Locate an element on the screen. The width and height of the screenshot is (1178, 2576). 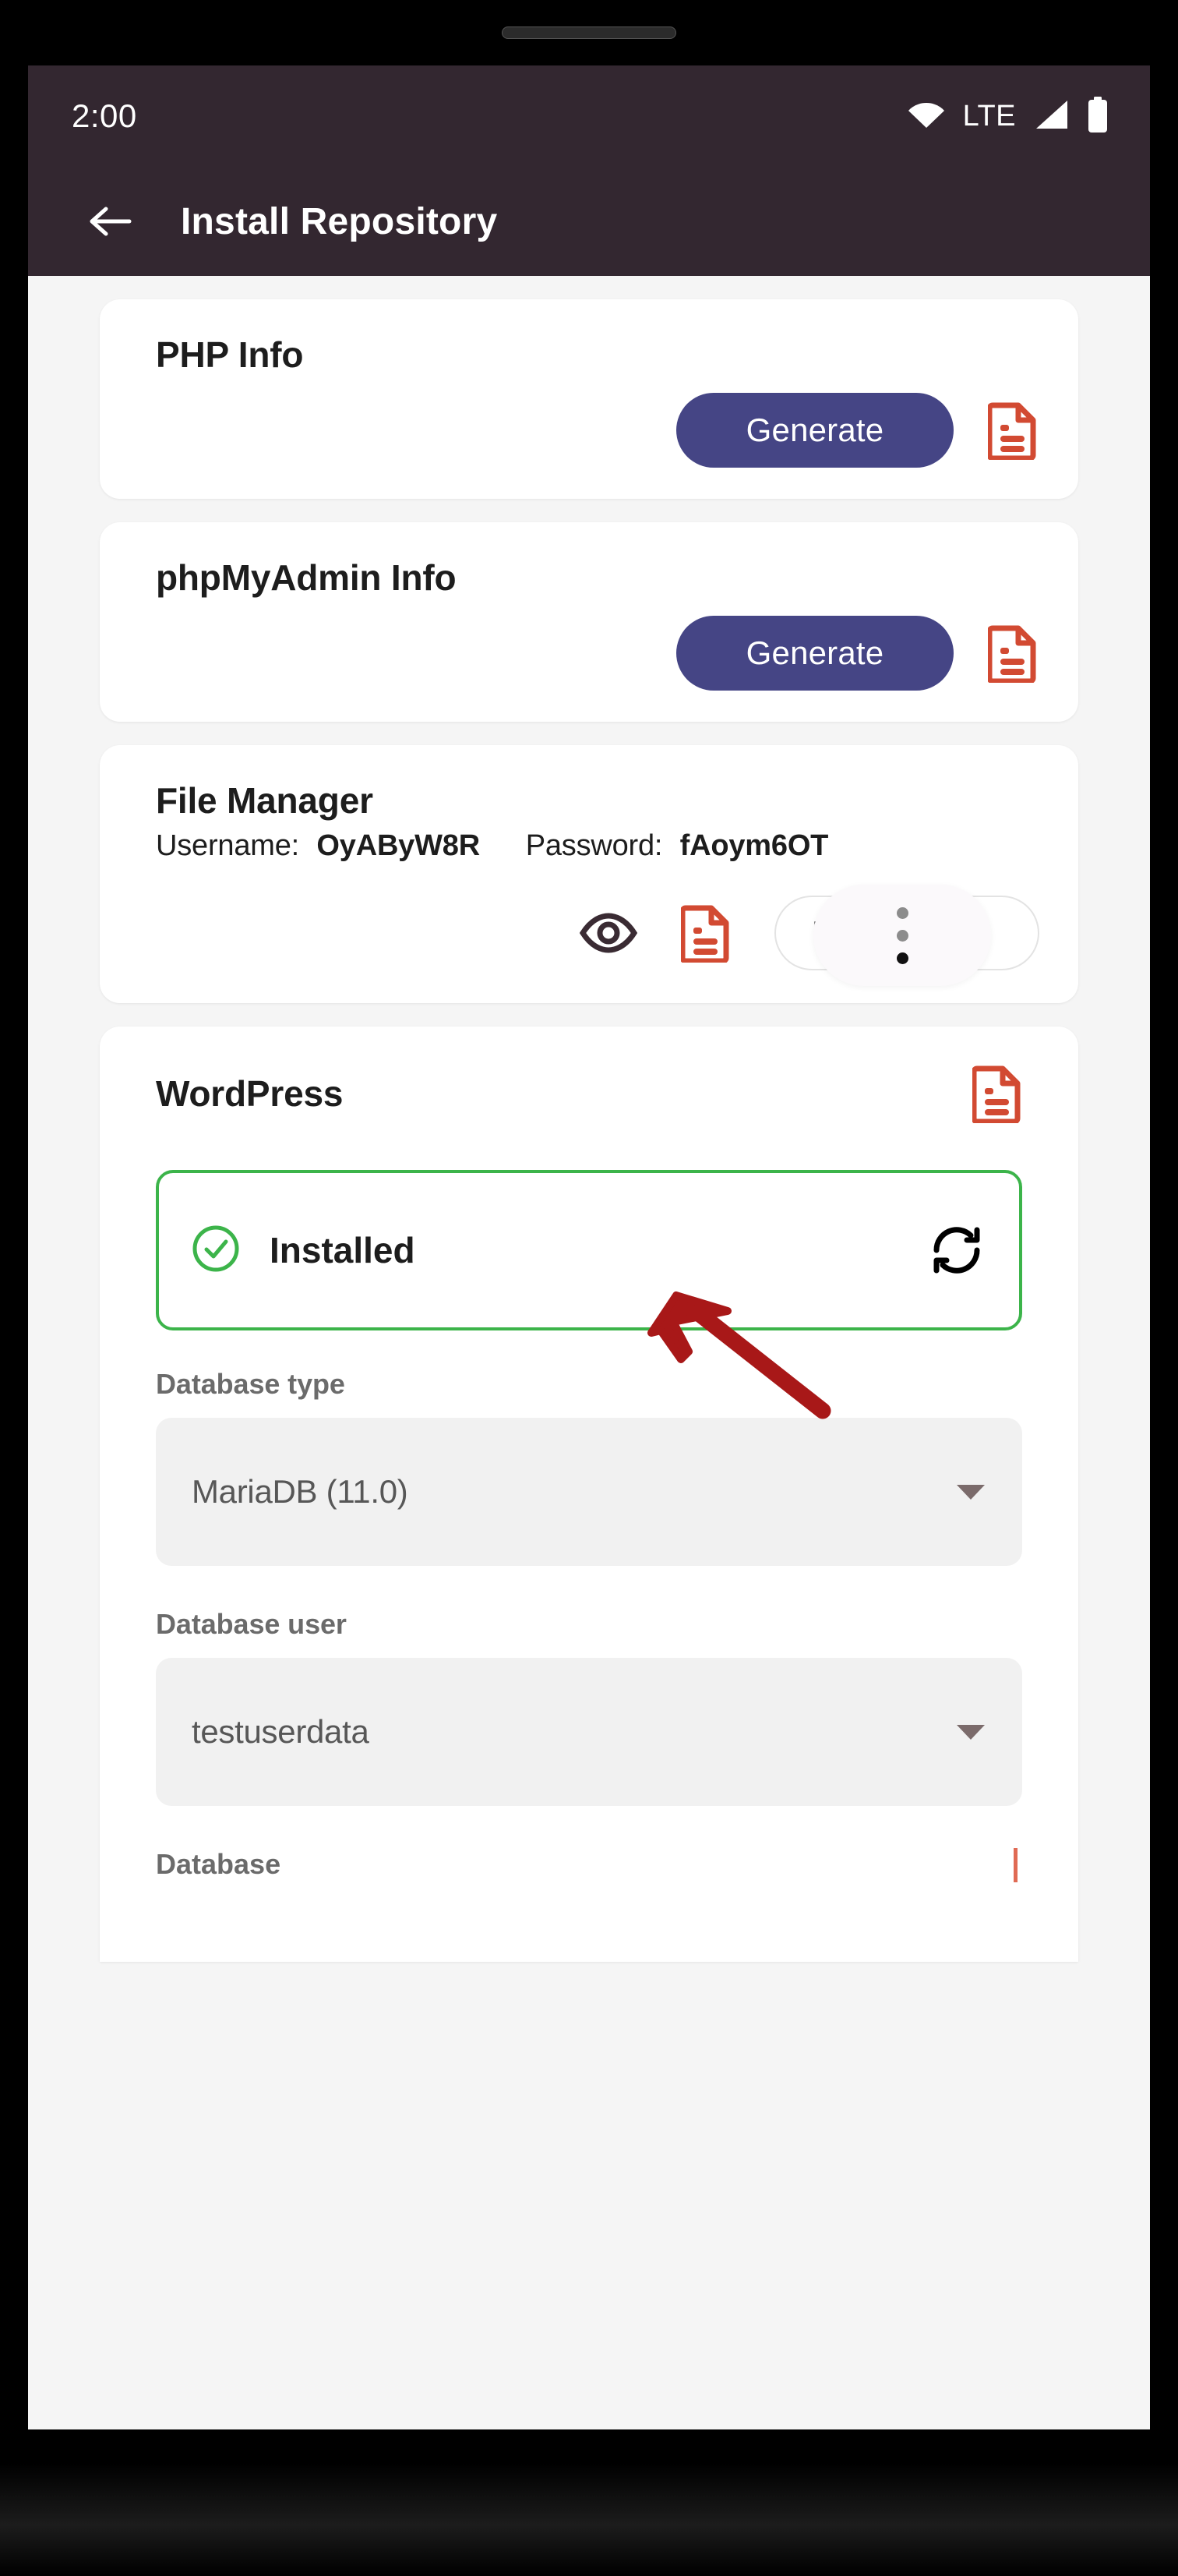
database-type-select: MariaDB (11.0) is located at coordinates (589, 1492).